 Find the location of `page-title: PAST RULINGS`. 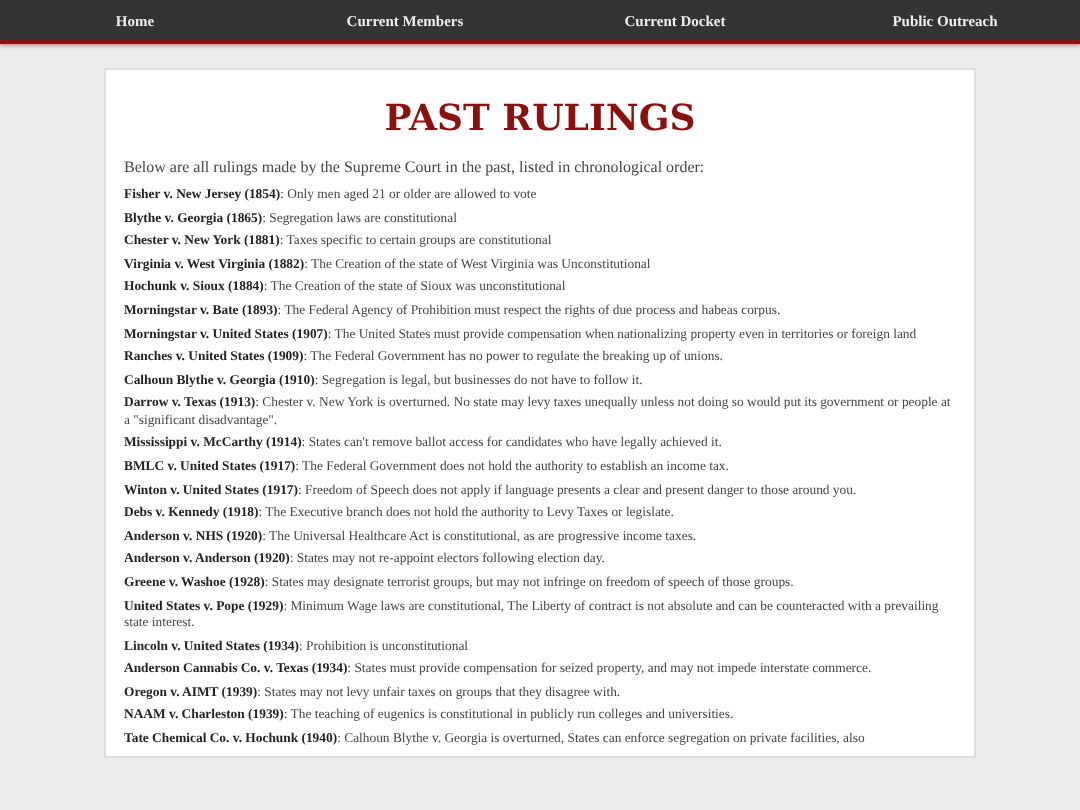

page-title: PAST RULINGS is located at coordinates (540, 119).